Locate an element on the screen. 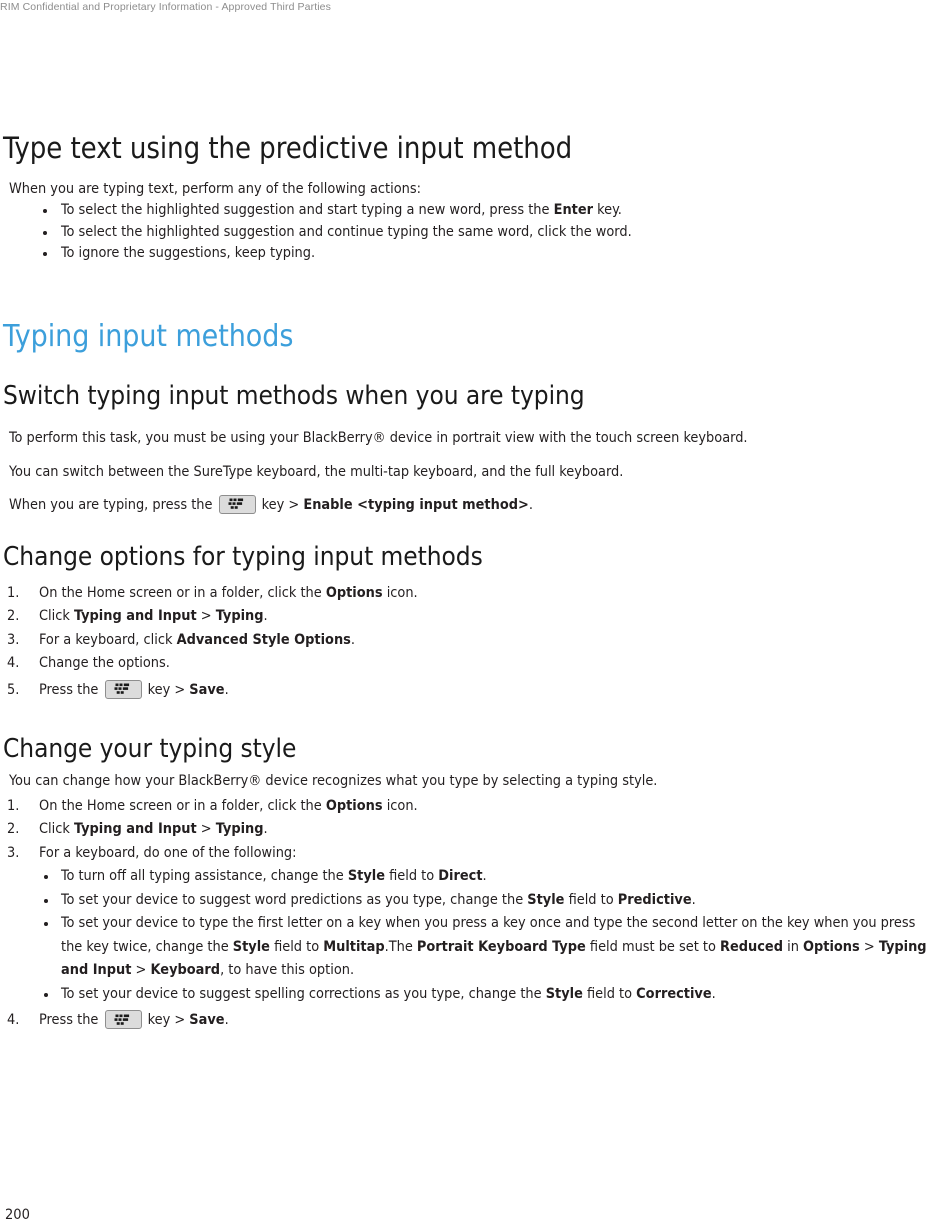 This screenshot has width=935, height=1227. list-item: 2. Click Typing and Input > Typing. is located at coordinates (467, 830).